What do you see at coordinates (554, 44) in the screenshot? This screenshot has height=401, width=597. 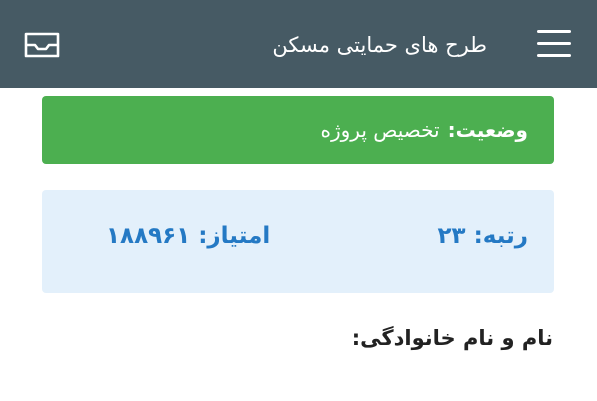 I see `hamburger-menu-icon` at bounding box center [554, 44].